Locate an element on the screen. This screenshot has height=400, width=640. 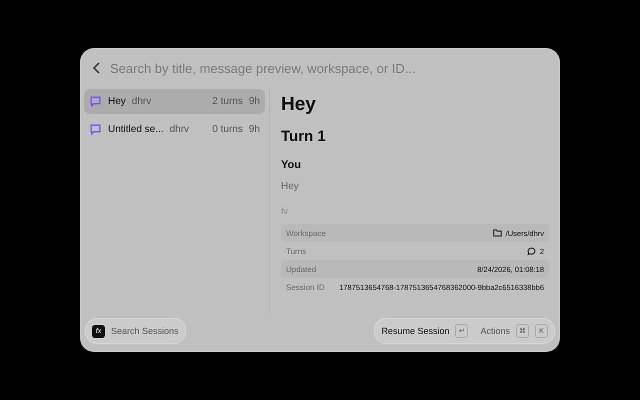
folder-icon is located at coordinates (497, 233).